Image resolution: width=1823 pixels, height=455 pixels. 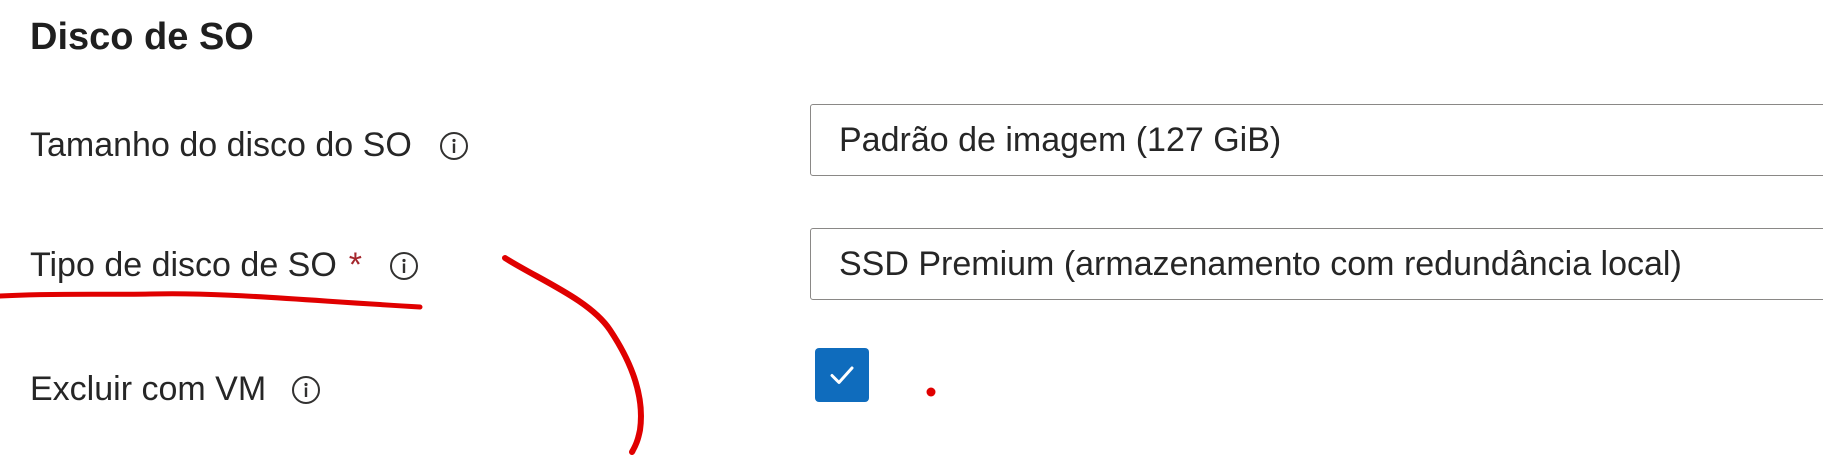 I want to click on os-disk-type-label-row: Tipo de disco de SO *, so click(x=225, y=265).